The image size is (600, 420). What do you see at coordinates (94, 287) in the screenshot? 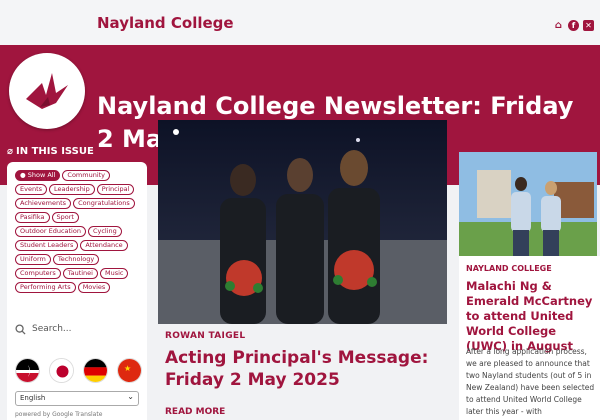
I see `tag-movies: Movies` at bounding box center [94, 287].